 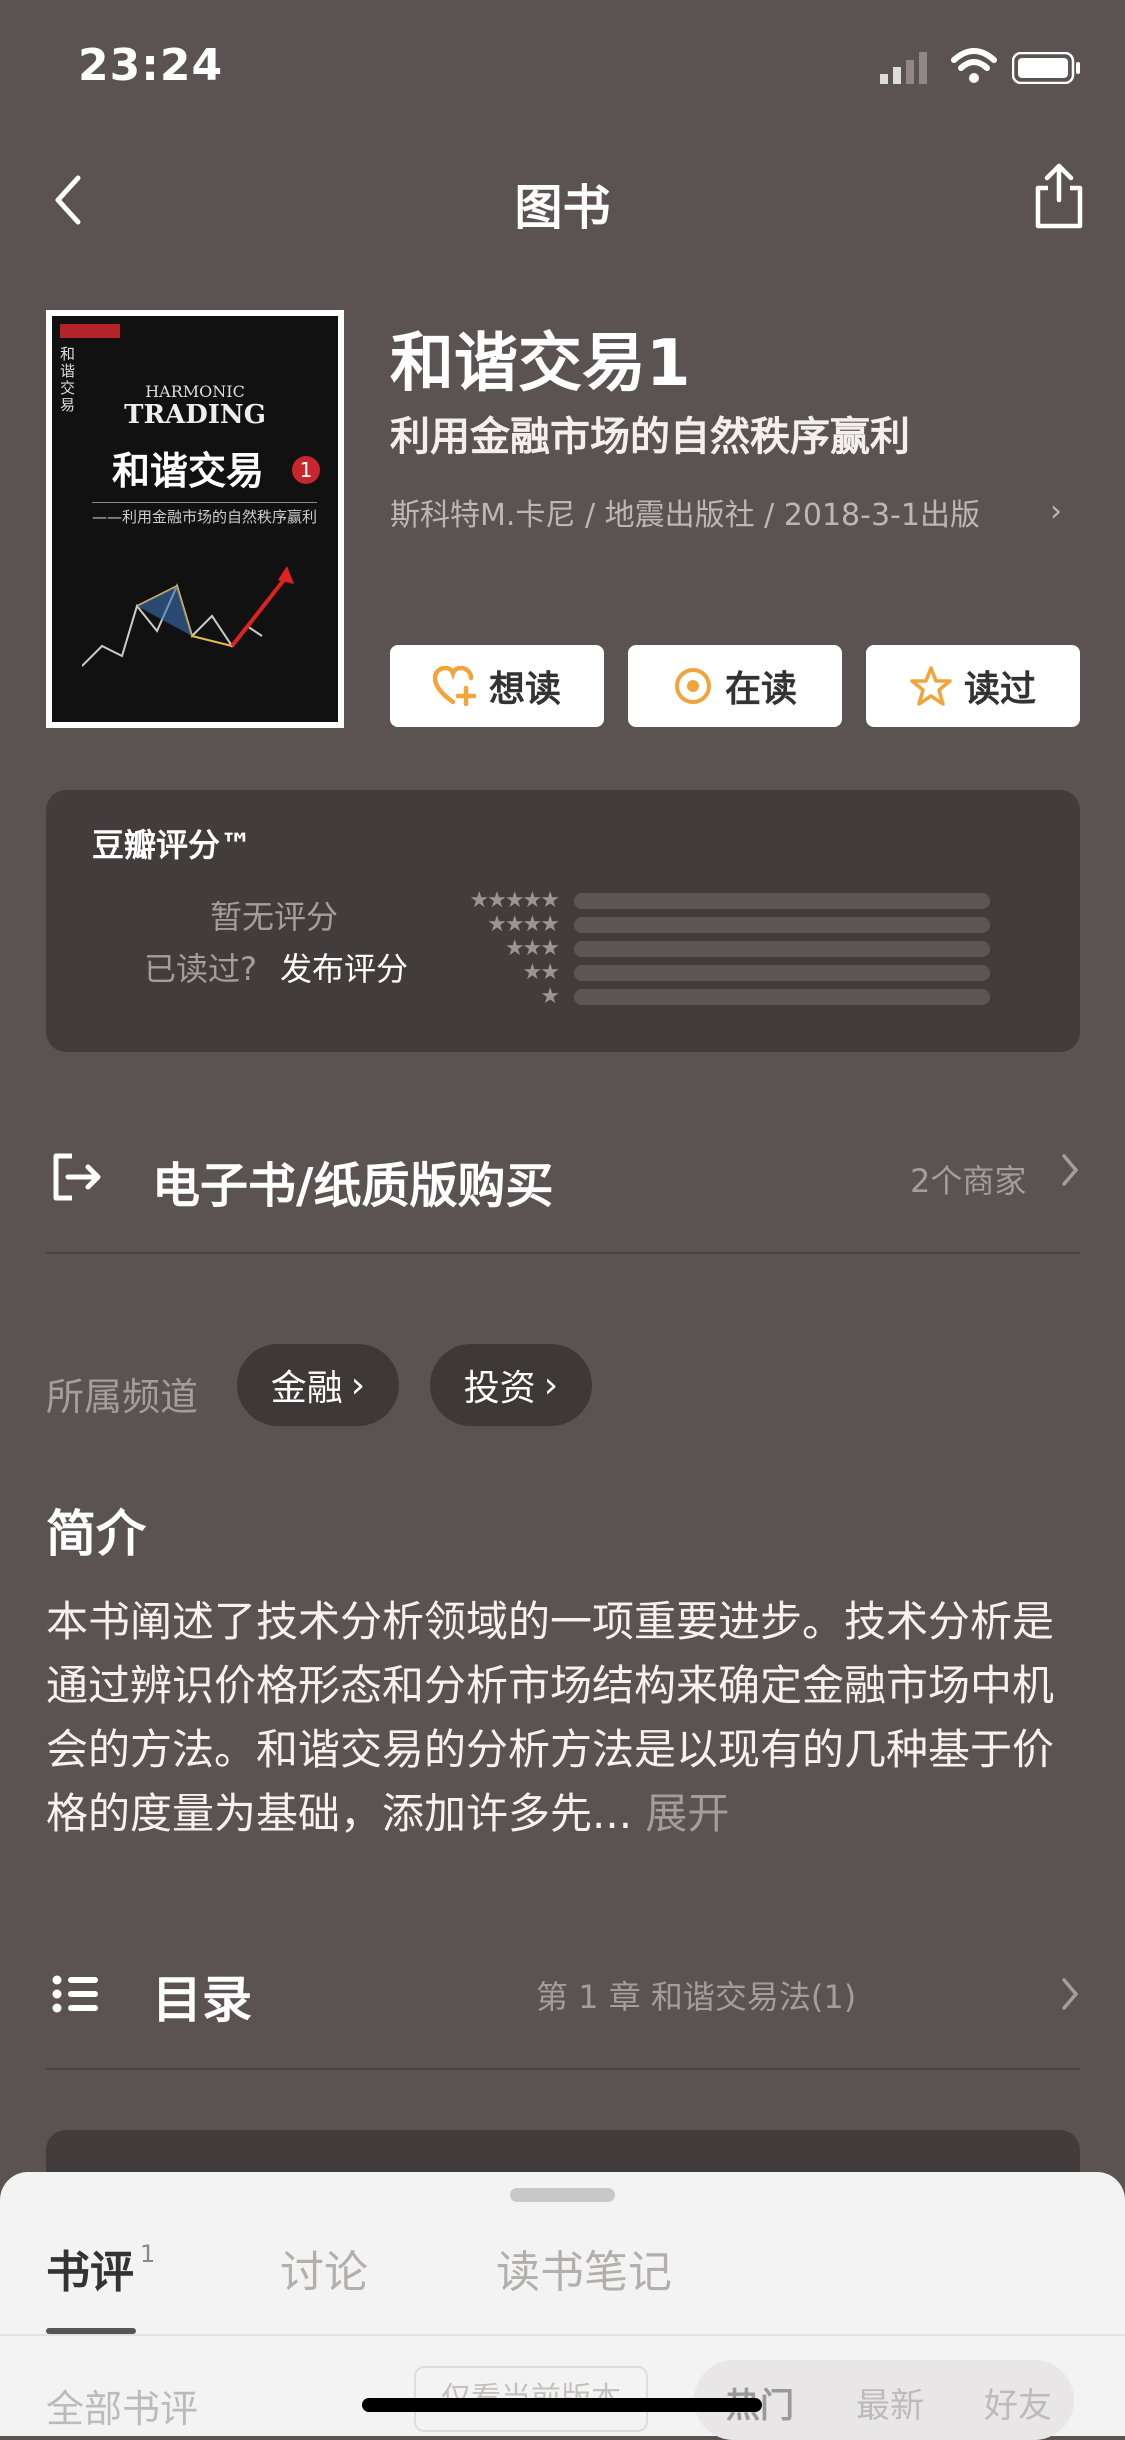 I want to click on page-title: 图书, so click(x=562, y=208).